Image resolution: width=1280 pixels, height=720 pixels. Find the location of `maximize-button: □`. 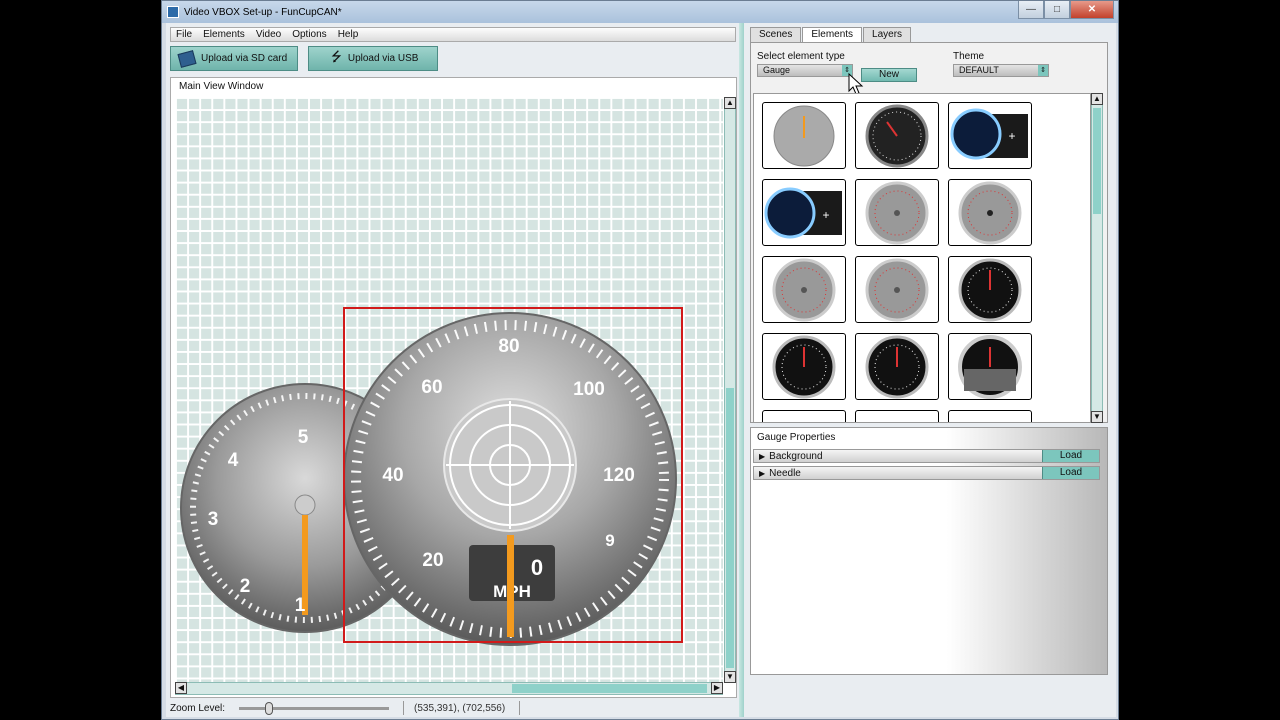

maximize-button: □ is located at coordinates (1057, 10).